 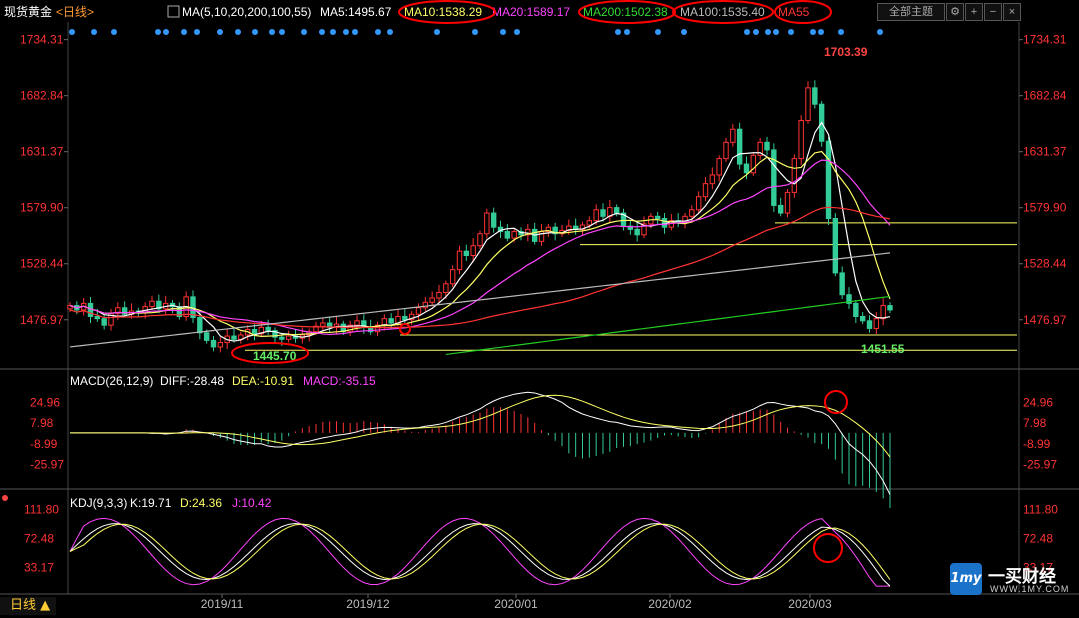 What do you see at coordinates (5, 498) in the screenshot?
I see `indicator-dot` at bounding box center [5, 498].